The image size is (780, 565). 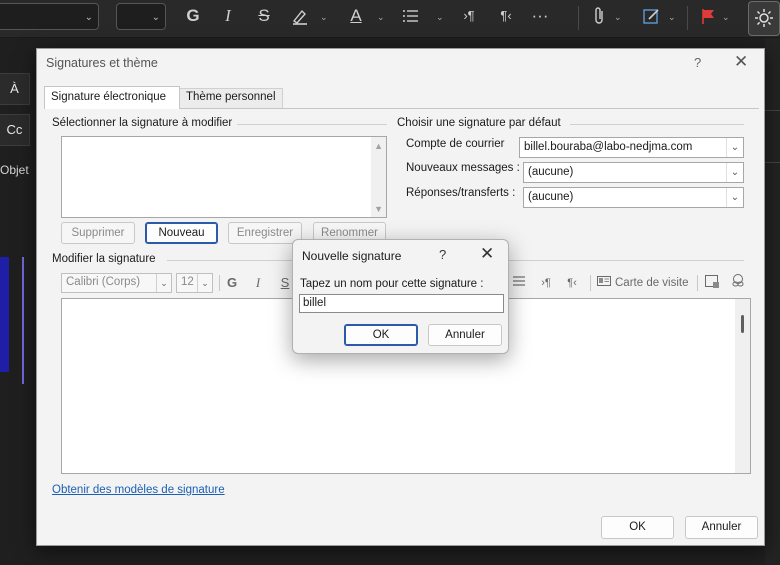 I want to click on signature-icon, so click(x=652, y=18).